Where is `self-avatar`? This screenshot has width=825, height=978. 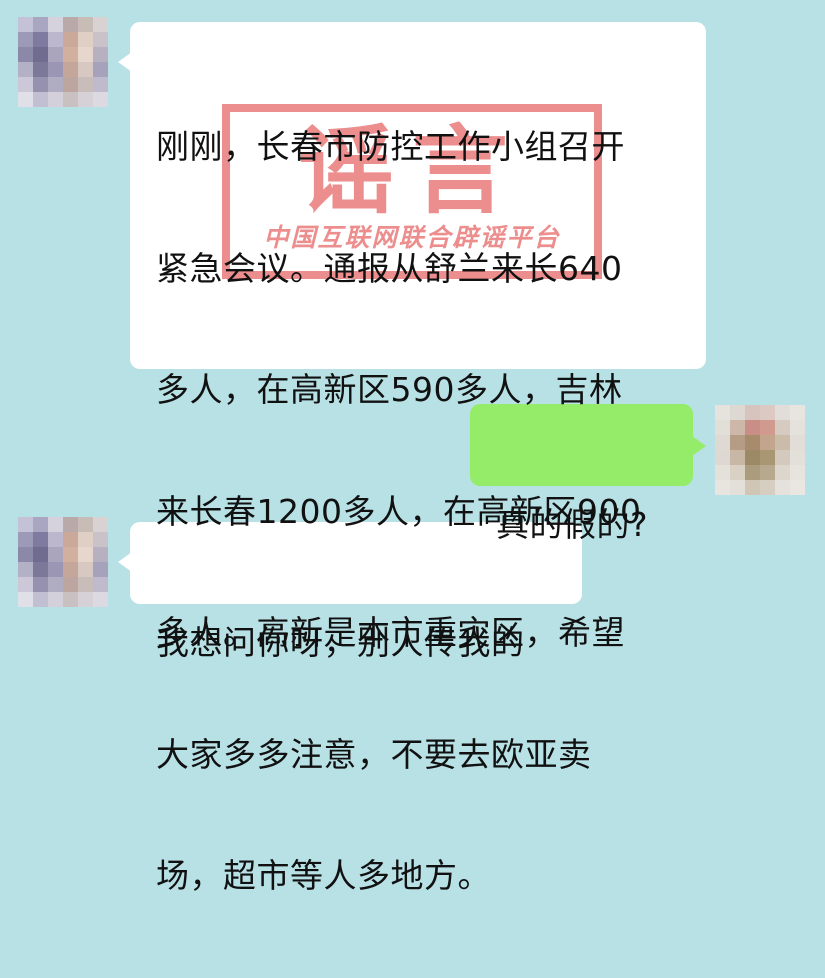 self-avatar is located at coordinates (760, 450).